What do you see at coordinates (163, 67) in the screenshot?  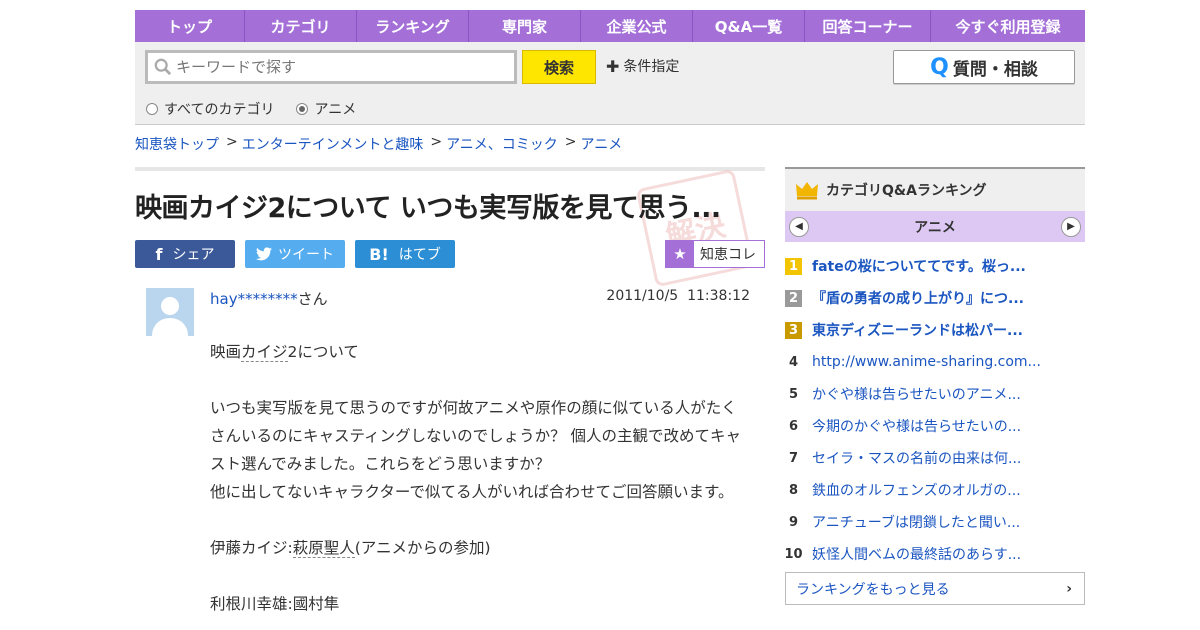 I see `search-icon` at bounding box center [163, 67].